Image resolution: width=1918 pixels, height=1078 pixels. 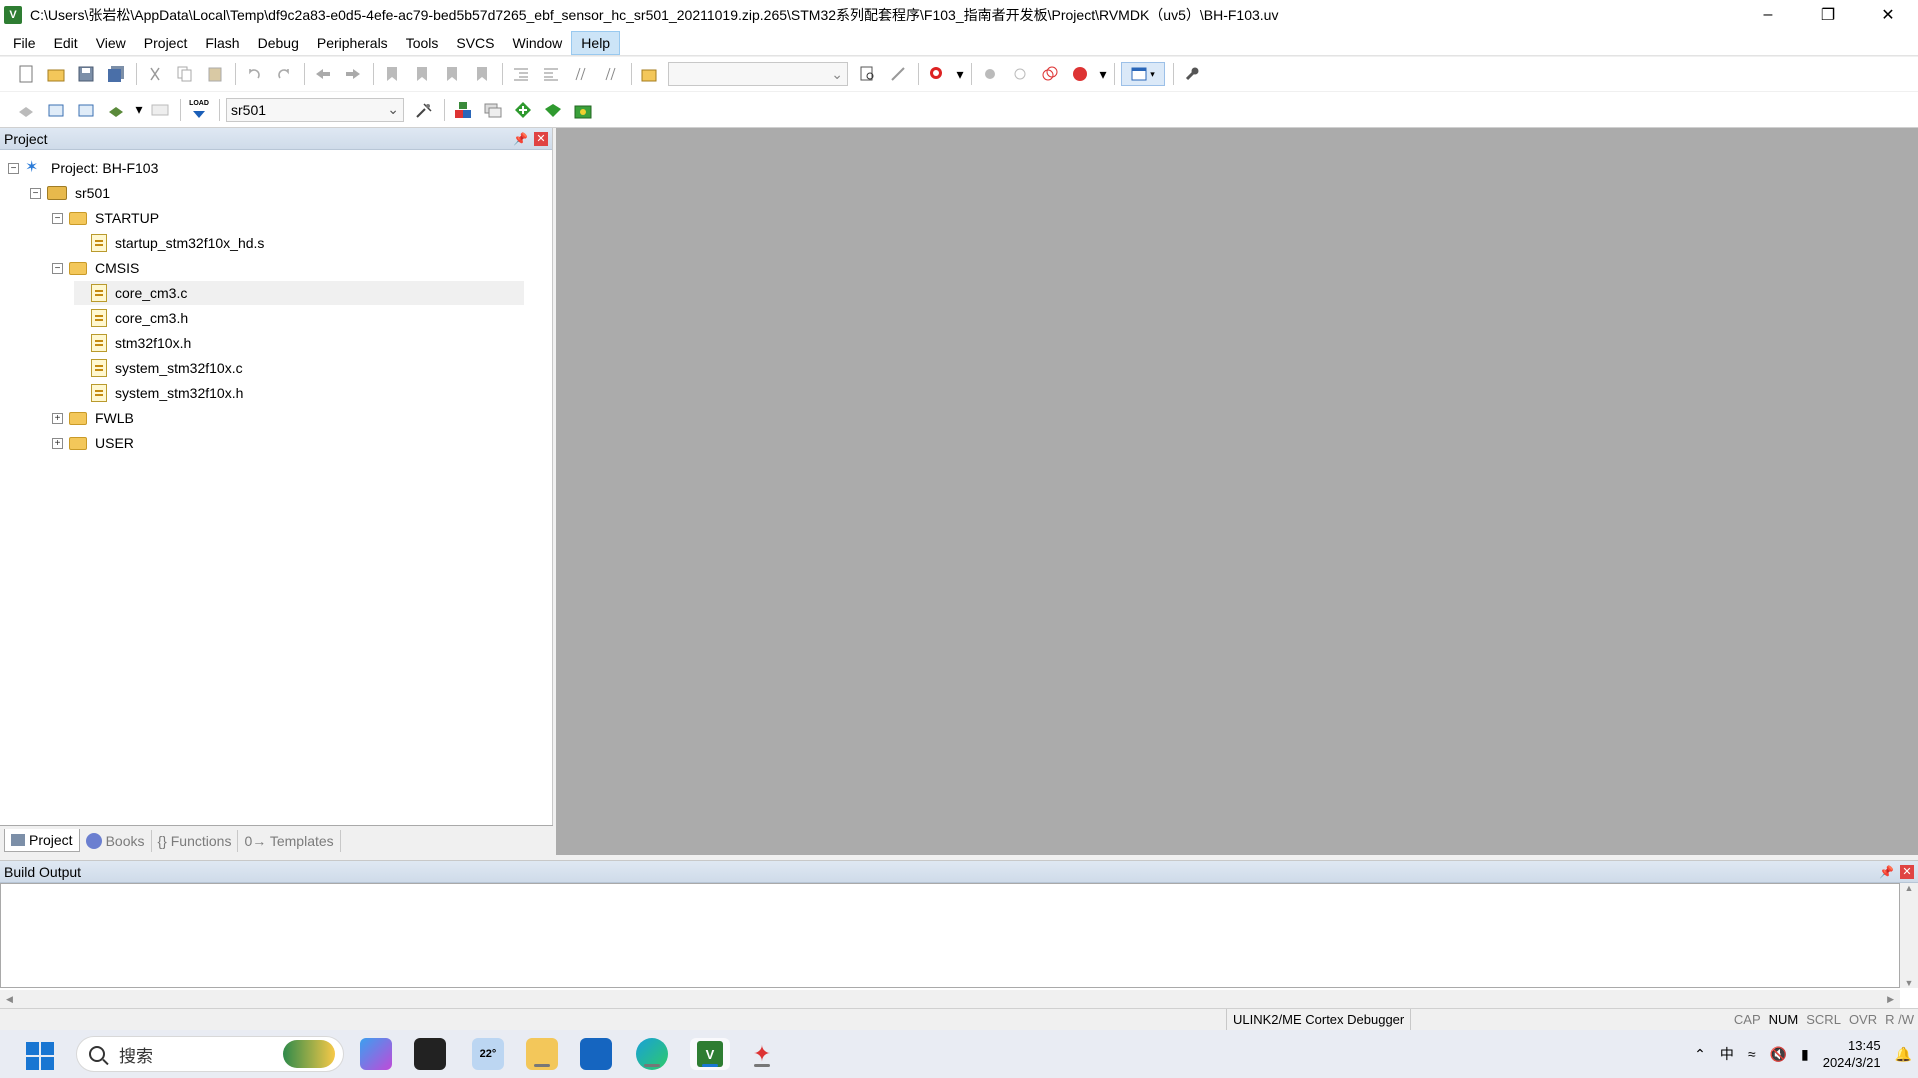 What do you see at coordinates (1805, 1054) in the screenshot?
I see `battery-icon: ▮` at bounding box center [1805, 1054].